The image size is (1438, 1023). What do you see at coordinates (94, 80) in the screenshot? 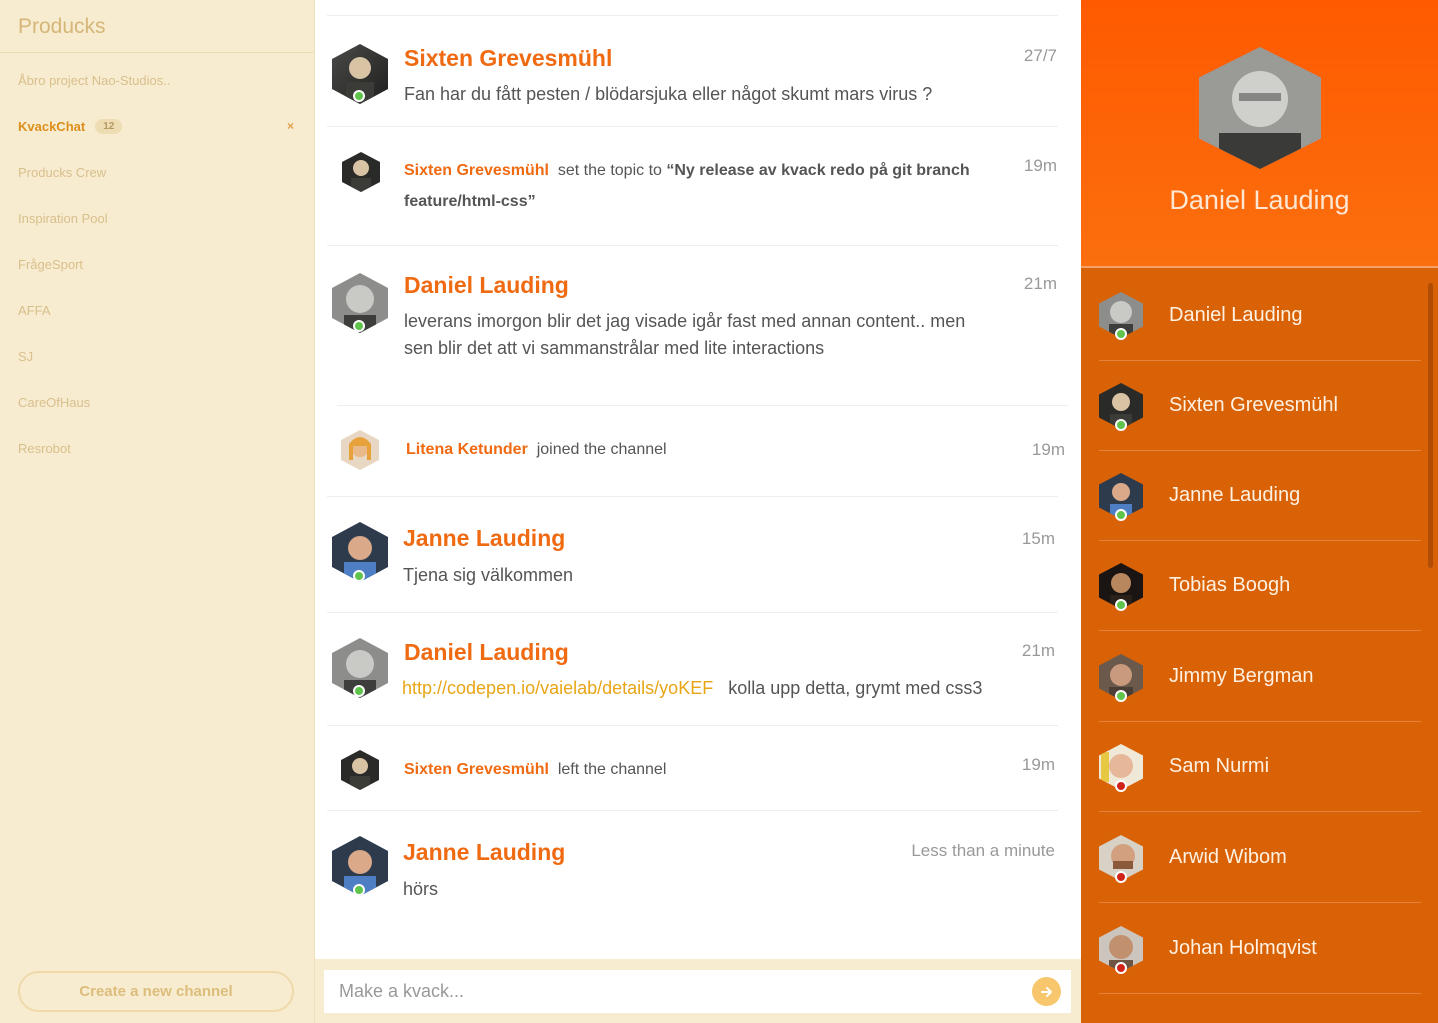
I see `channel-label: Åbro project Nao-Studios..` at bounding box center [94, 80].